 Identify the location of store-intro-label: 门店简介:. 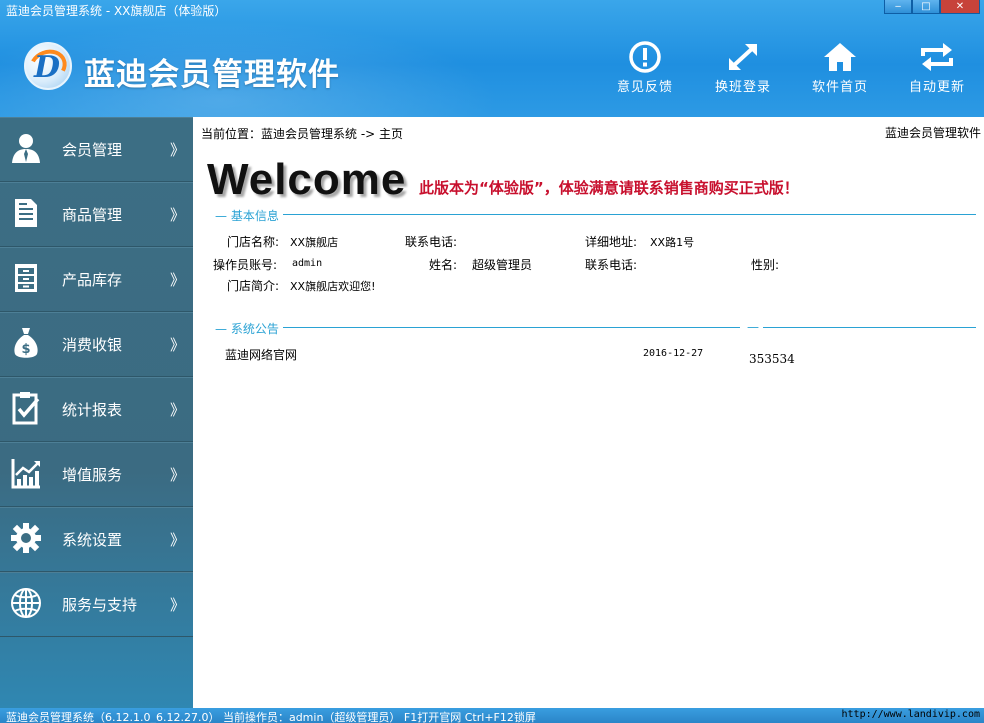
(253, 286).